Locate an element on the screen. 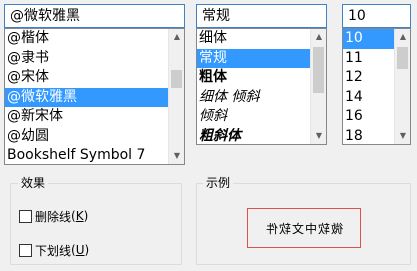 Image resolution: width=417 pixels, height=271 pixels. style-list-item: 粗斜体 is located at coordinates (253, 136).